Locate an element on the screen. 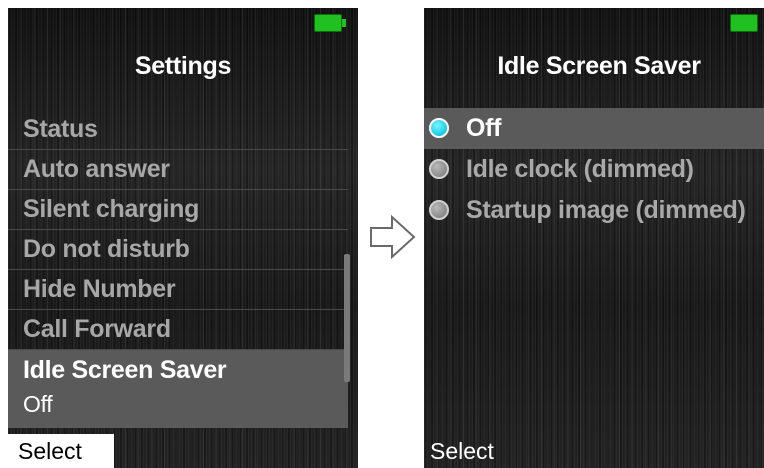  radio-selected-icon is located at coordinates (439, 128).